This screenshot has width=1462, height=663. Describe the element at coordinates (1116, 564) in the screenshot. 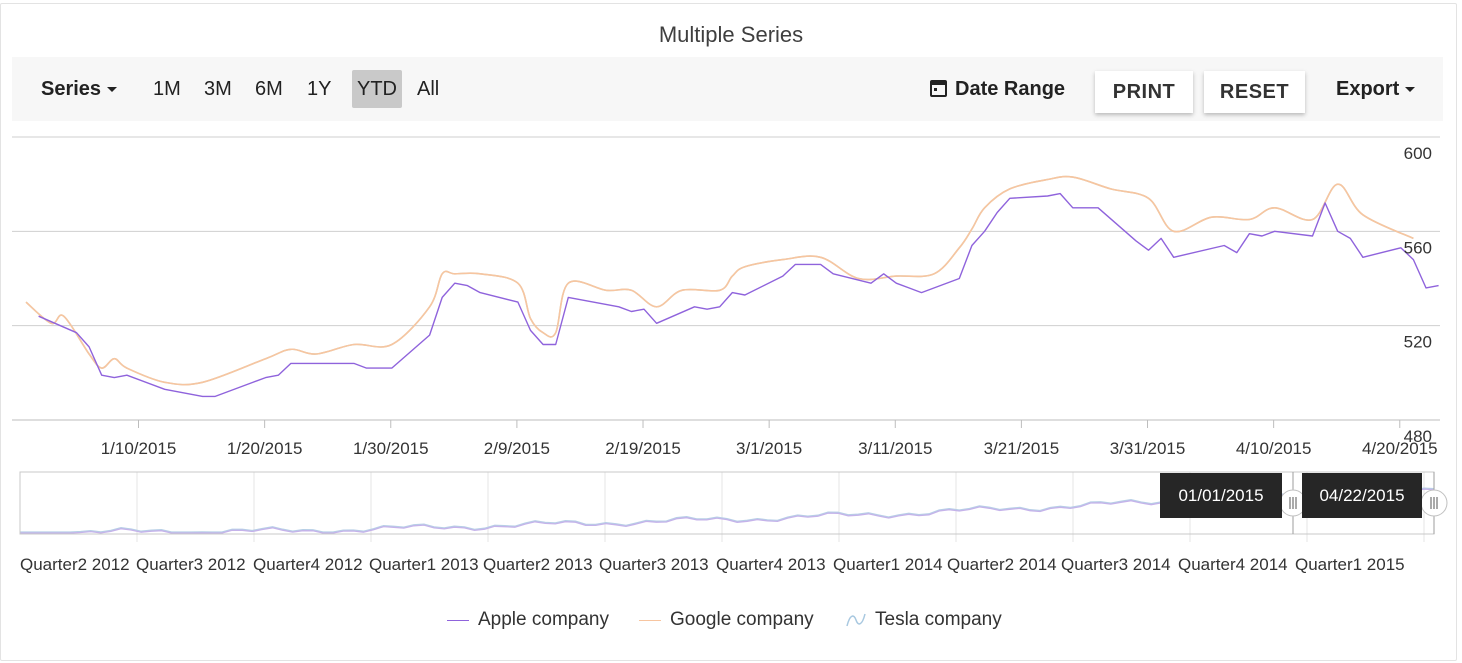

I see `navigator-axis-label: Quarter3 2014` at that location.